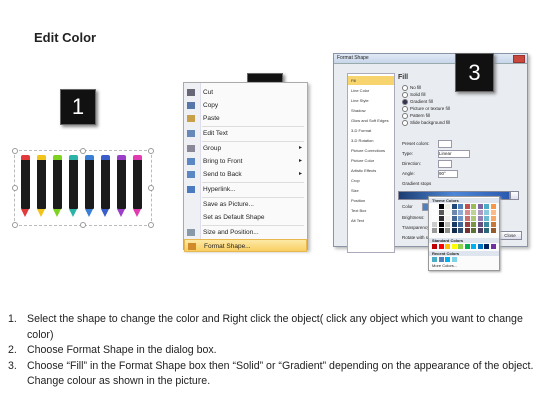 This screenshot has height=420, width=560. Describe the element at coordinates (371, 100) in the screenshot. I see `category-item: Line Style` at that location.